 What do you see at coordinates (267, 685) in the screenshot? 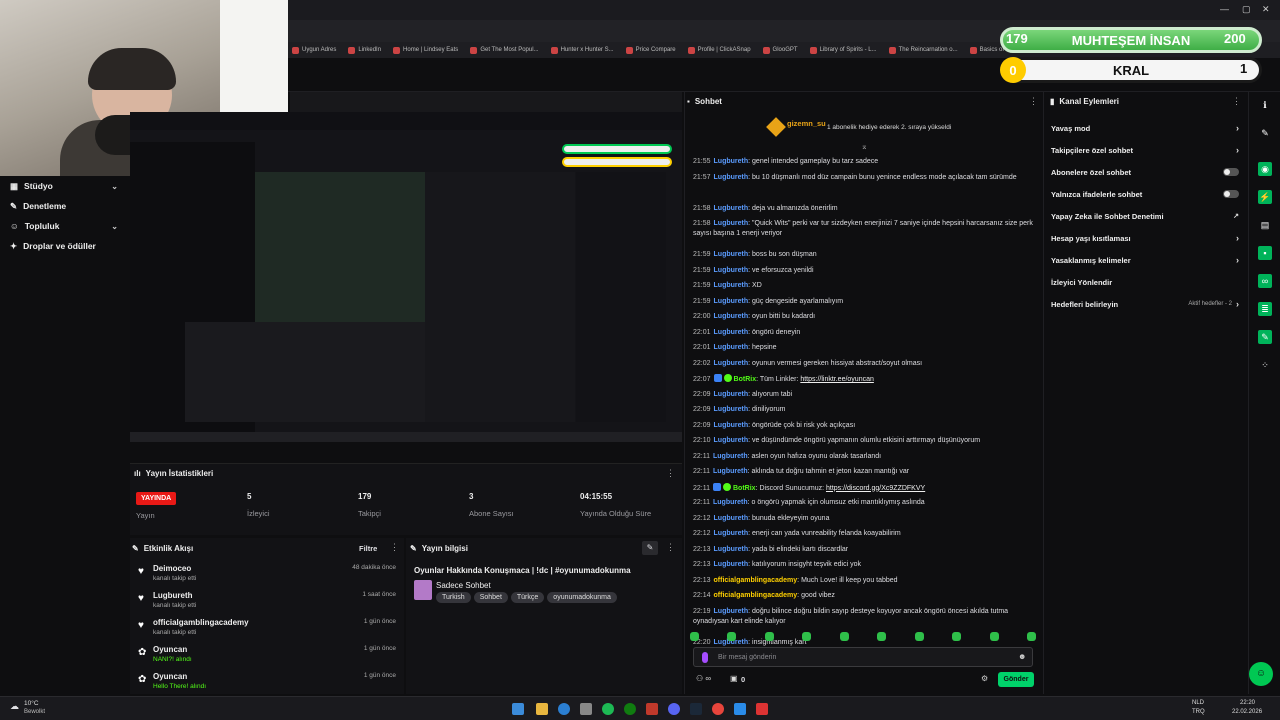
I see `activity-item: ✿ Oyuncan Hello There! alındı 1 gün önce` at bounding box center [267, 685].